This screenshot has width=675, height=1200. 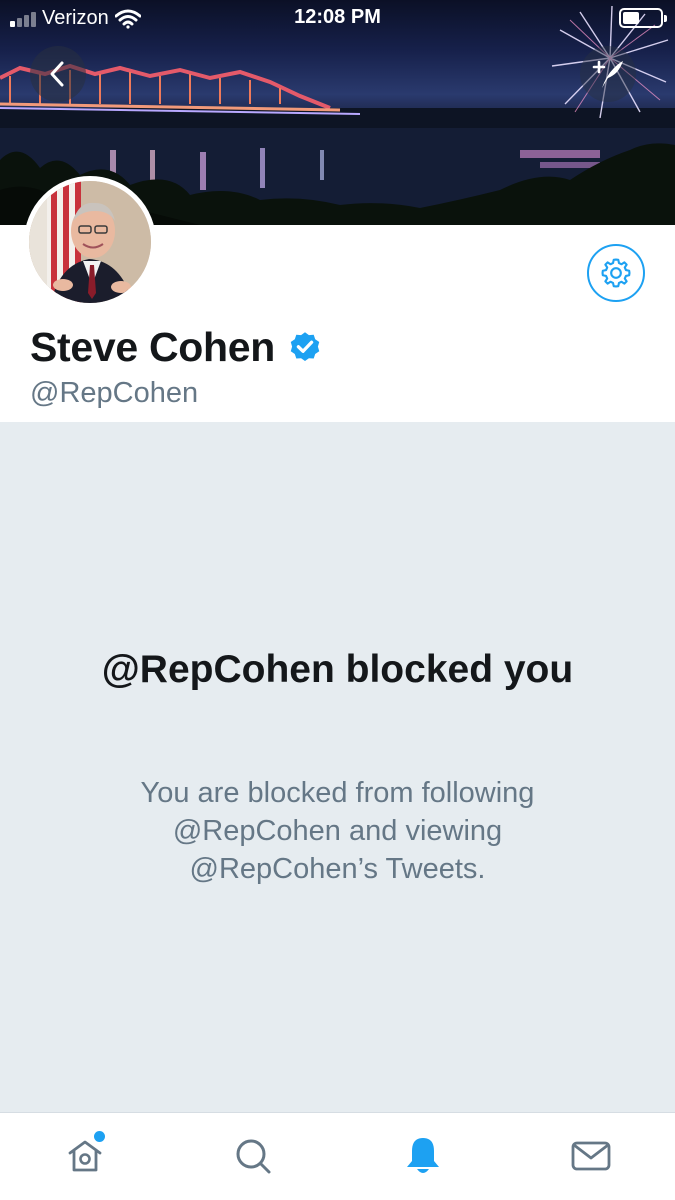 I want to click on search-icon, so click(x=253, y=1156).